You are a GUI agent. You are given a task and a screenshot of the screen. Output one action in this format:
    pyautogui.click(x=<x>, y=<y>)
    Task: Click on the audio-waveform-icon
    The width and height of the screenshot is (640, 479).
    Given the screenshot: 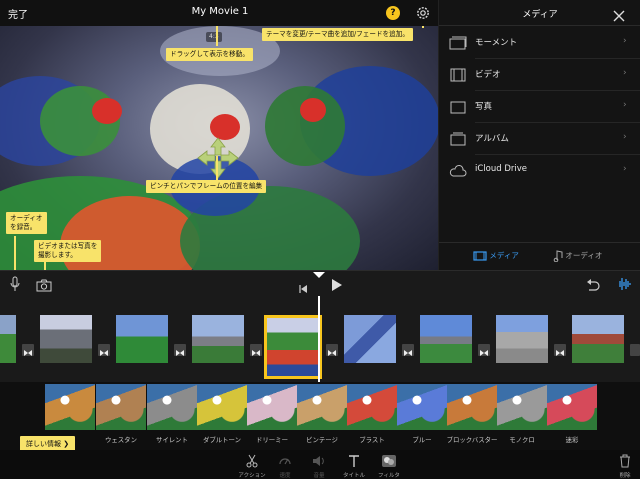 What is the action you would take?
    pyautogui.click(x=624, y=286)
    